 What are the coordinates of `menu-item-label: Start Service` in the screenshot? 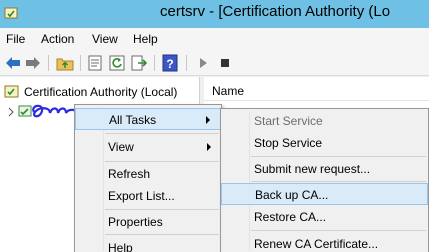 It's located at (288, 121).